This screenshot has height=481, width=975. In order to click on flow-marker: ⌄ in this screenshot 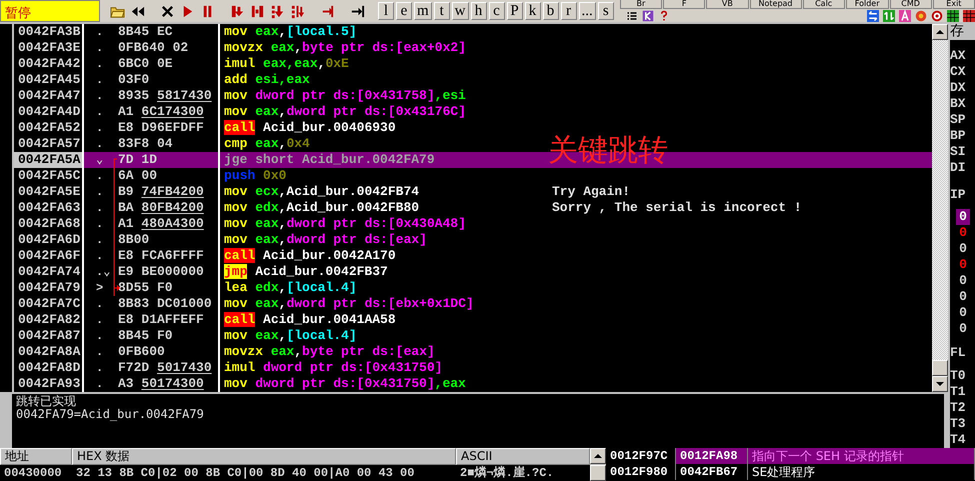, I will do `click(99, 160)`.